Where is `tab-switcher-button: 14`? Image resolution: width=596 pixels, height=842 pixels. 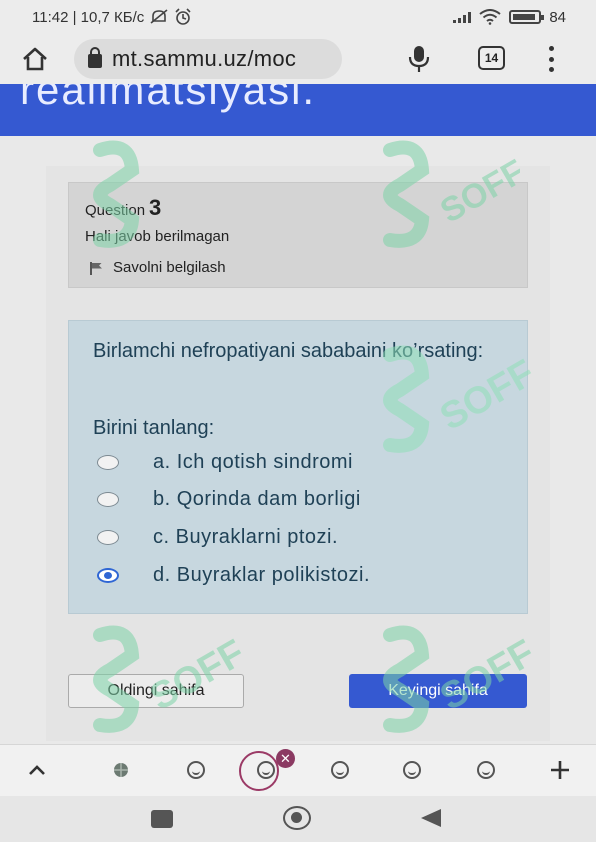 tab-switcher-button: 14 is located at coordinates (491, 58).